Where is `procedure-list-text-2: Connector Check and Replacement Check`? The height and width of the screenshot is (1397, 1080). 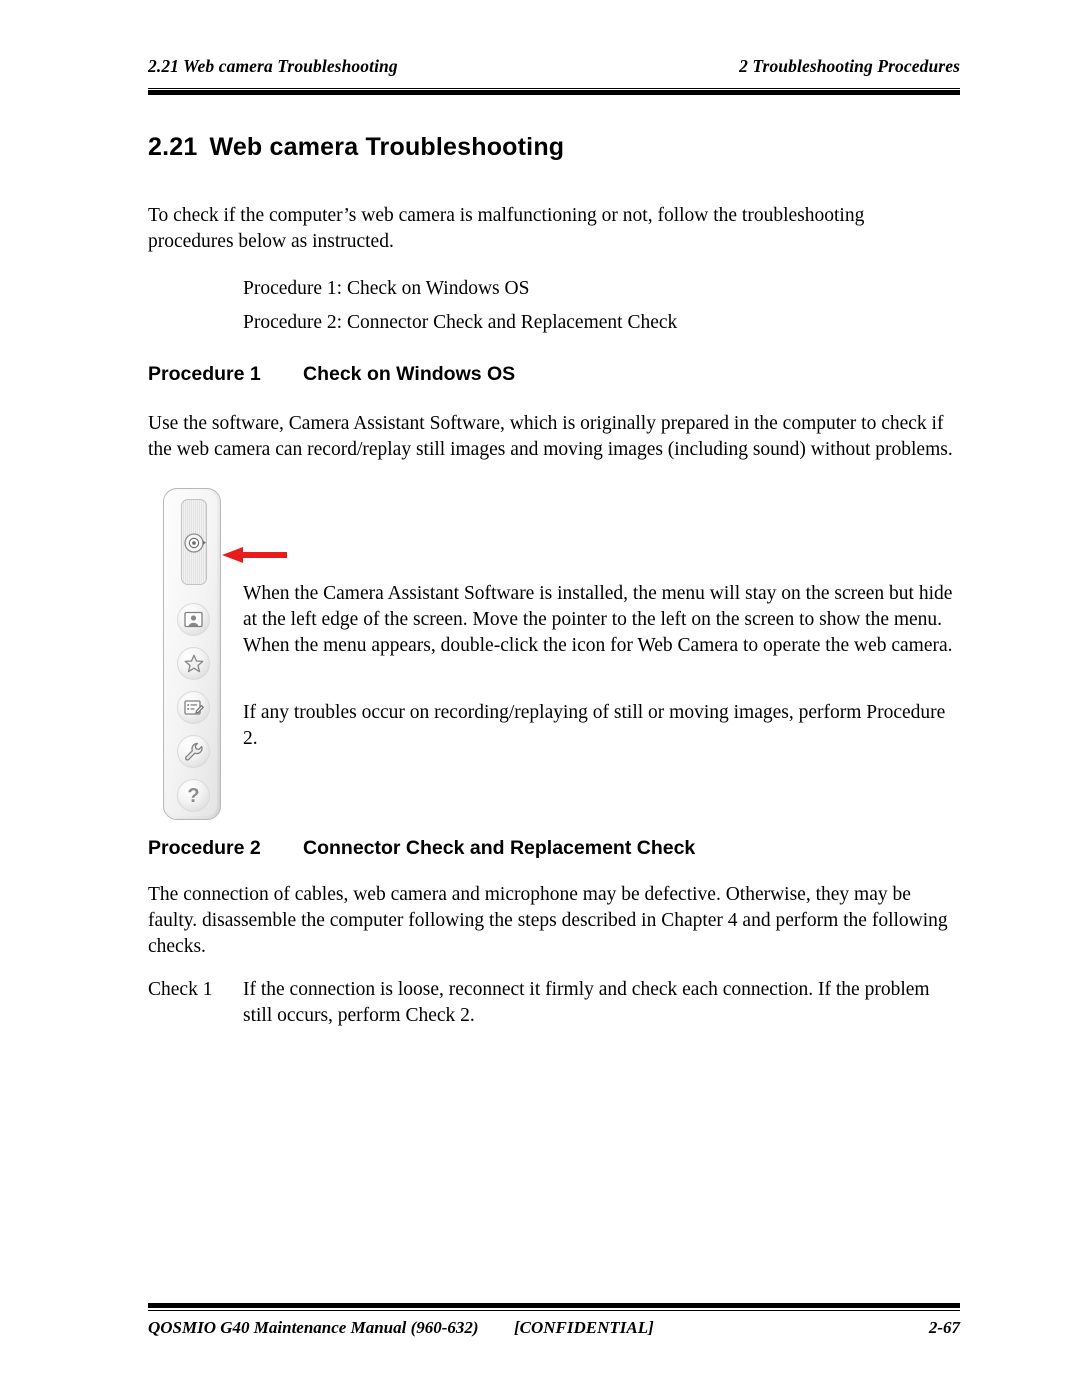
procedure-list-text-2: Connector Check and Replacement Check is located at coordinates (512, 322).